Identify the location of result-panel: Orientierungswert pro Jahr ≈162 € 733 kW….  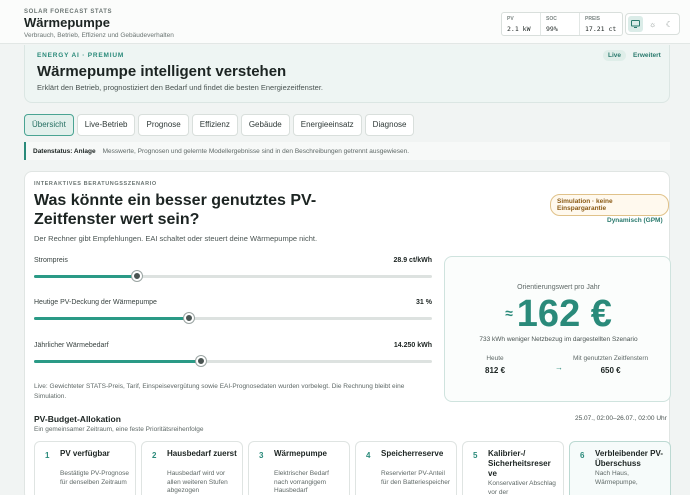
(557, 329).